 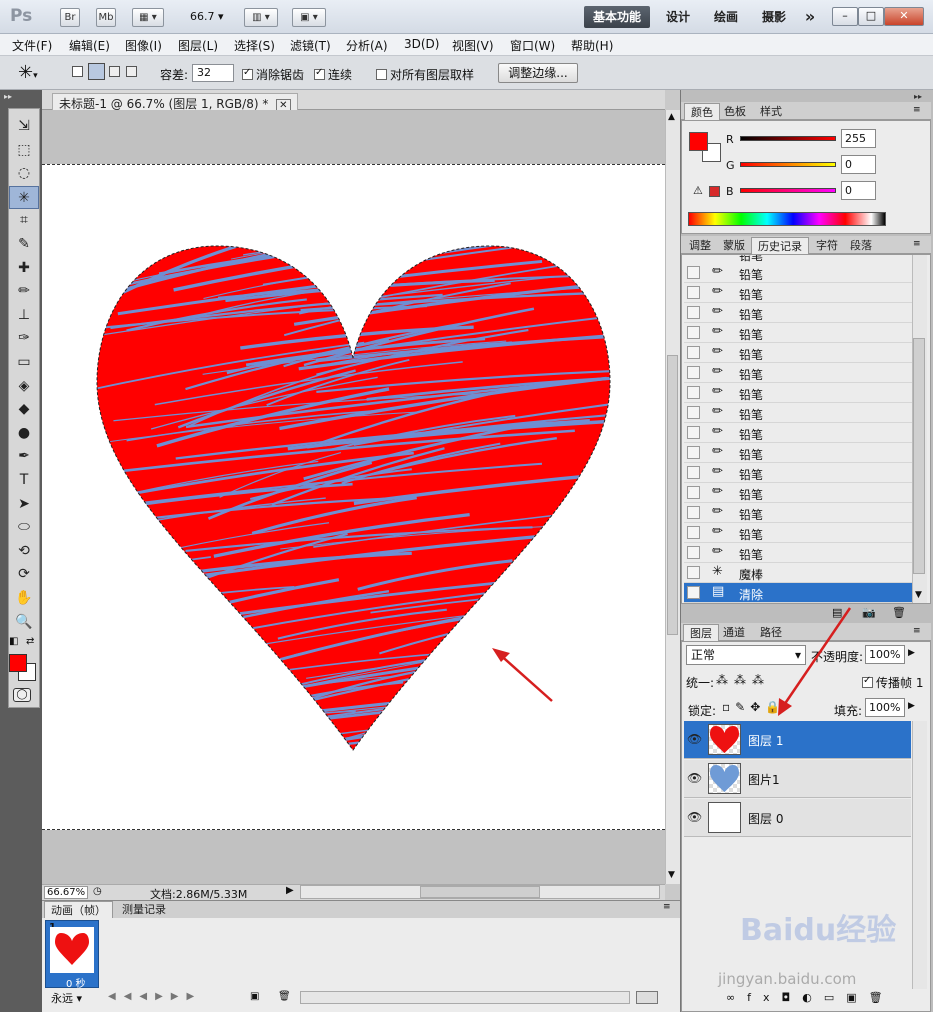 What do you see at coordinates (284, 996) in the screenshot?
I see `delete-frame-icon: 🗑` at bounding box center [284, 996].